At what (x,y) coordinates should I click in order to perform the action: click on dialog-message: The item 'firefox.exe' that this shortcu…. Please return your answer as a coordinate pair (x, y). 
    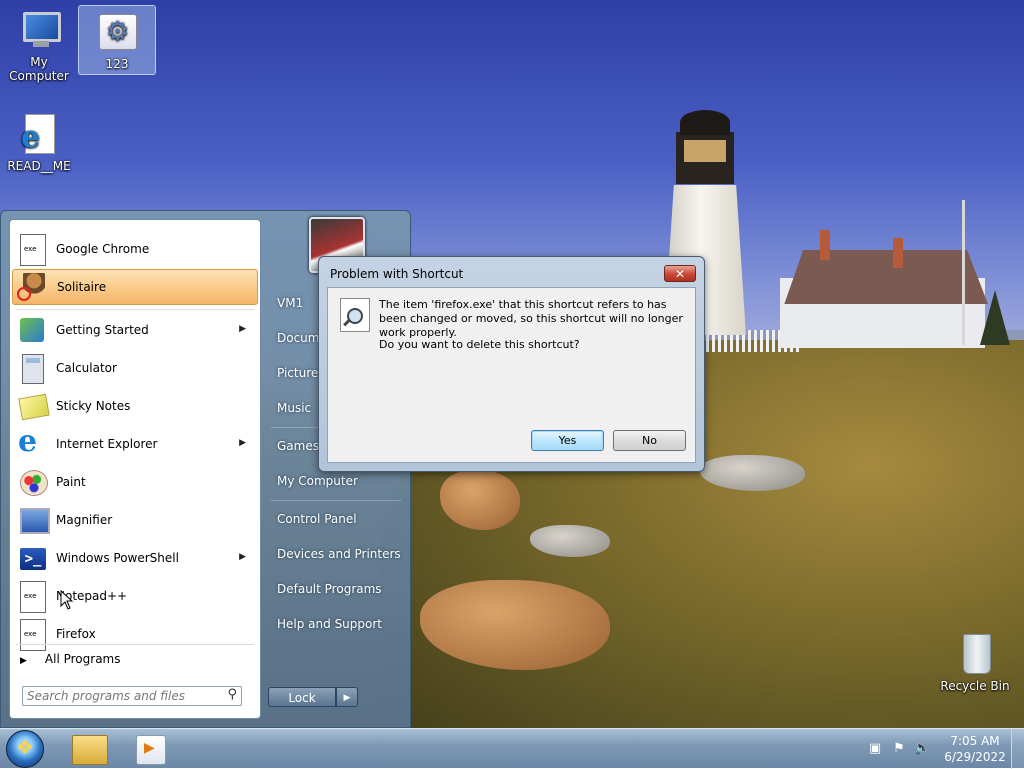
    Looking at the image, I should click on (531, 318).